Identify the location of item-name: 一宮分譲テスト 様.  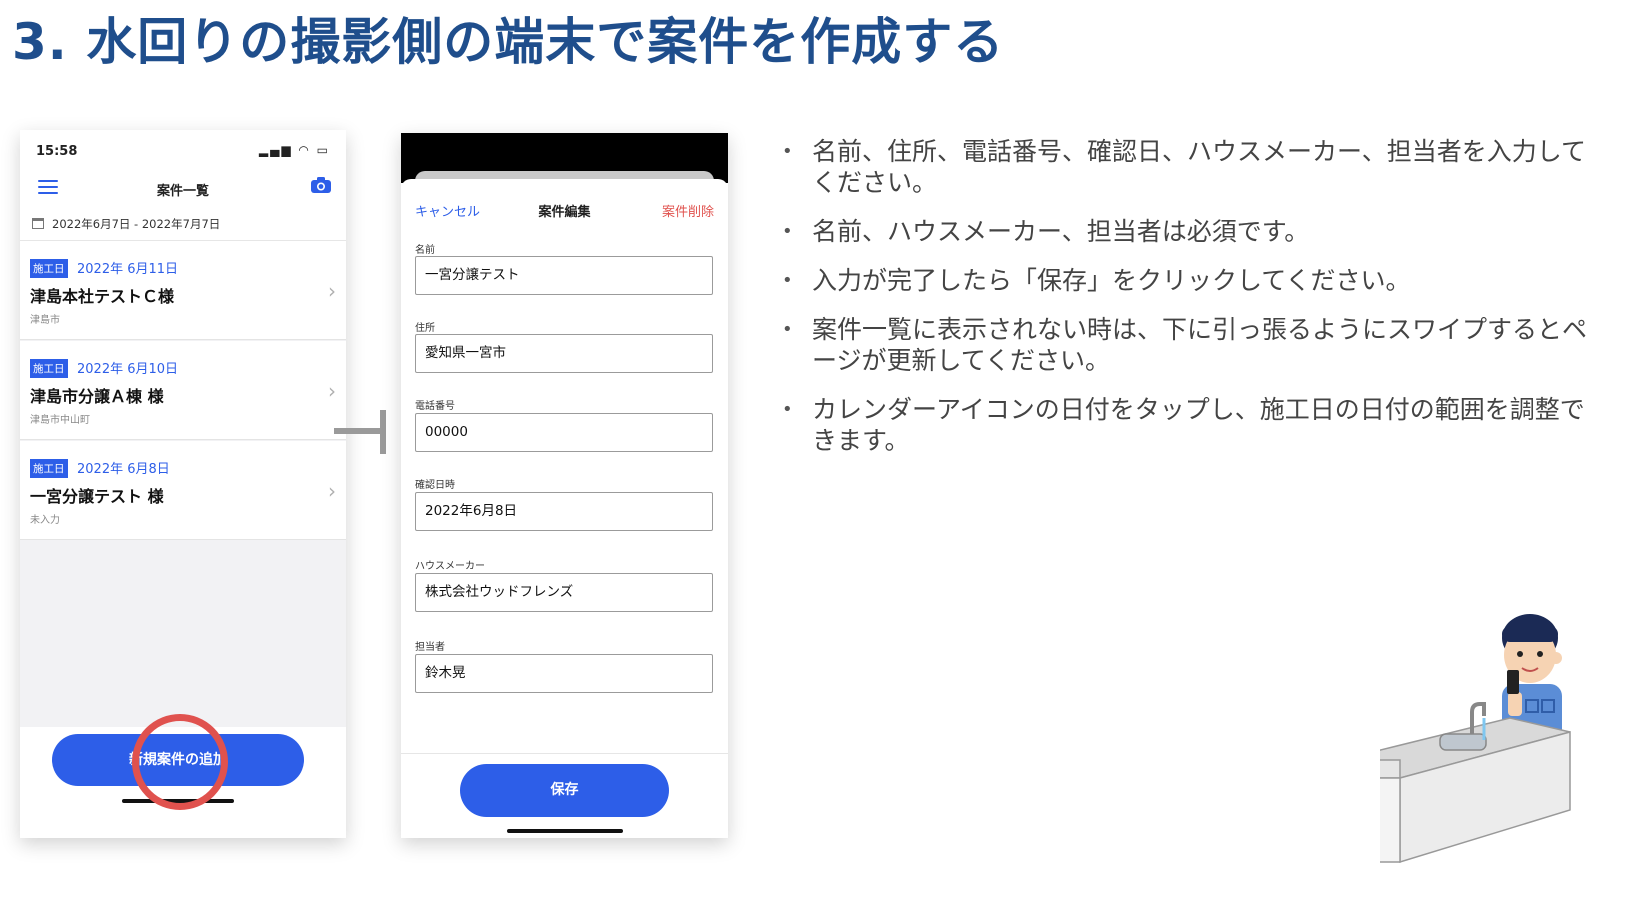
(97, 496).